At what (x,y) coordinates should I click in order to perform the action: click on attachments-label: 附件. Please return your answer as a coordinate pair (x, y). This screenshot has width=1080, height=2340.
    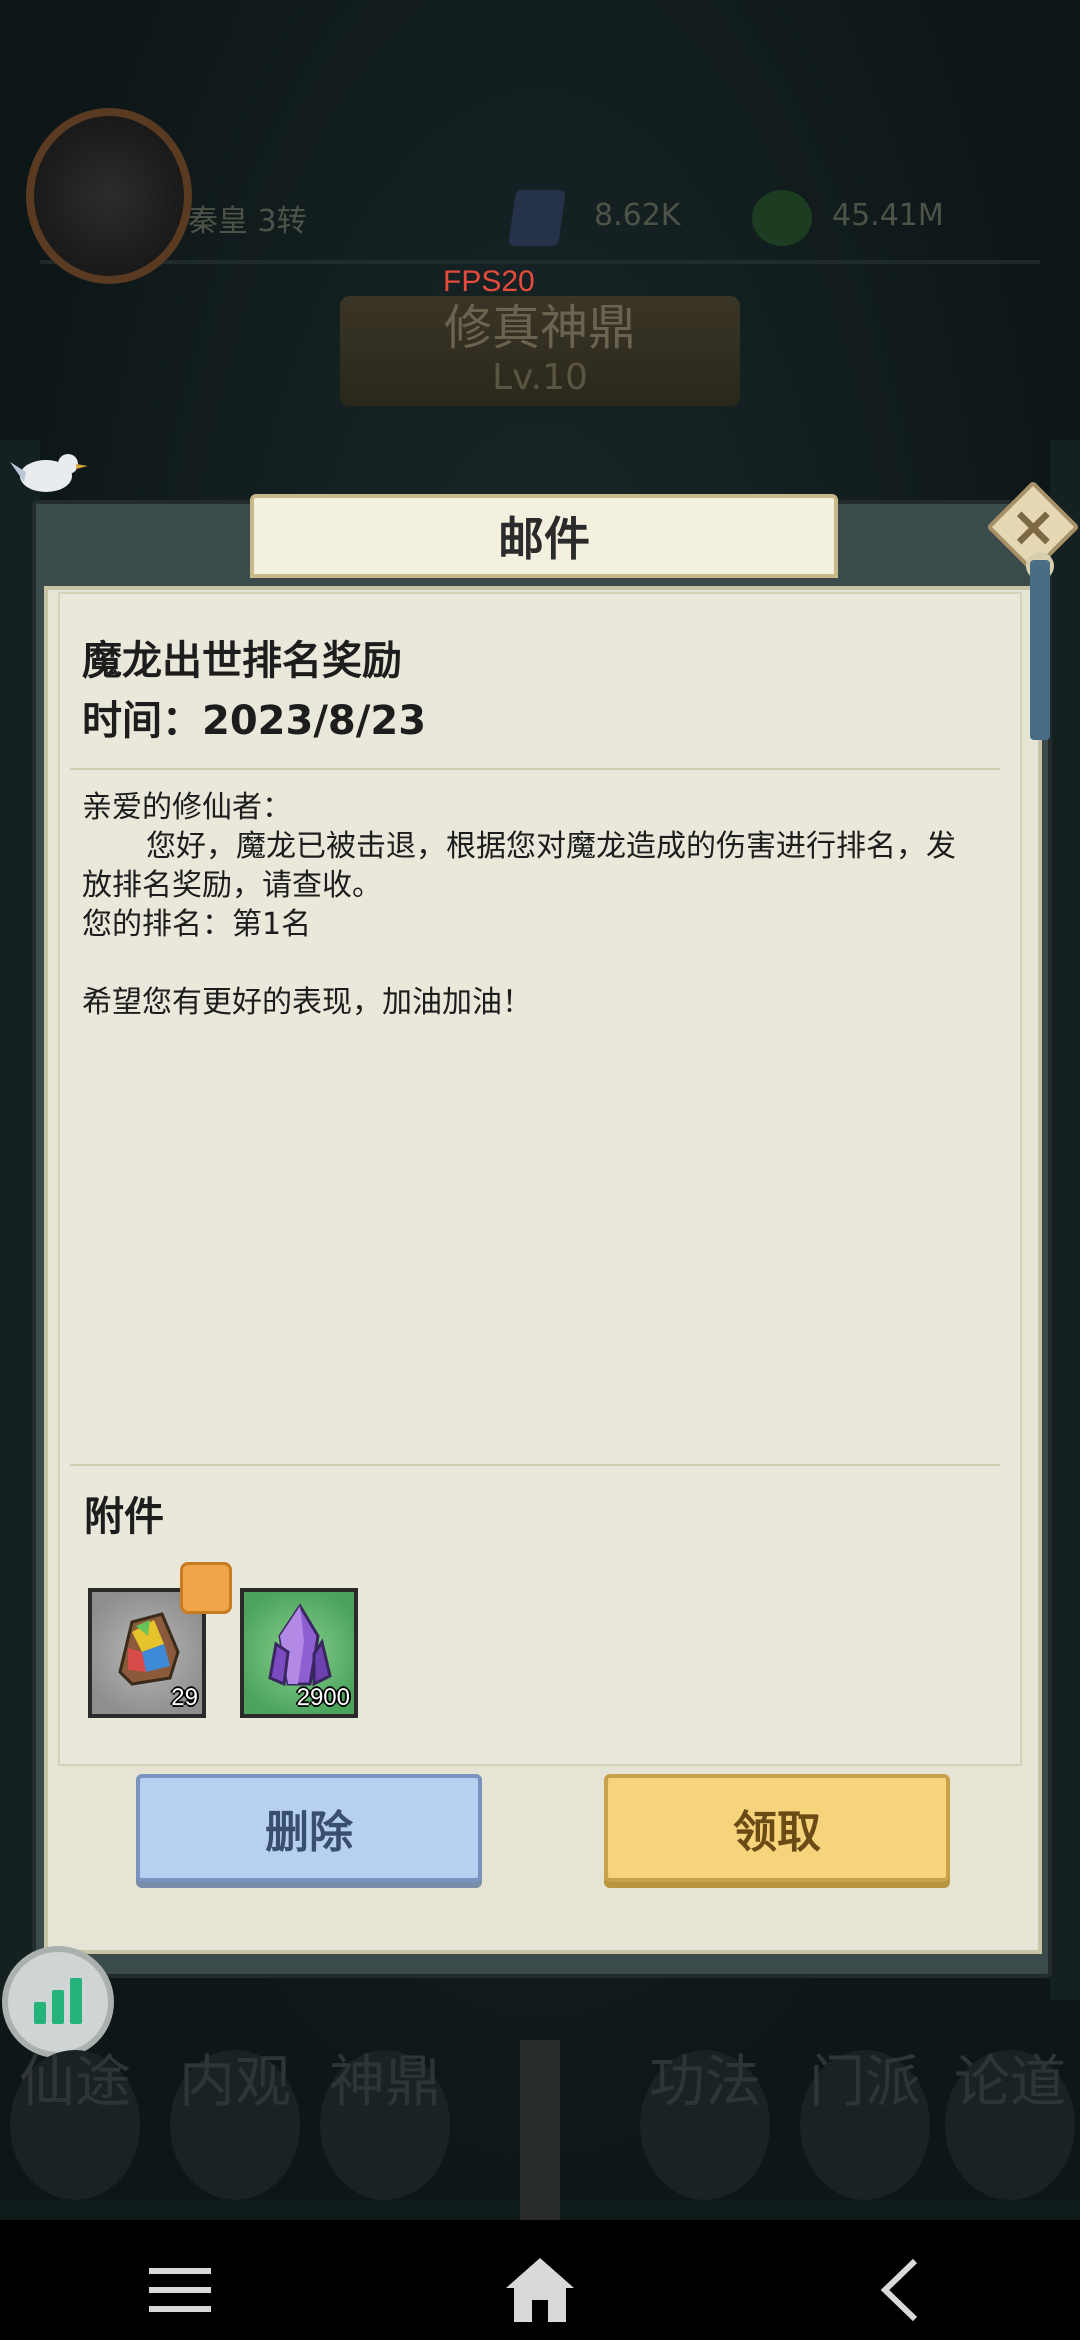
    Looking at the image, I should click on (124, 1517).